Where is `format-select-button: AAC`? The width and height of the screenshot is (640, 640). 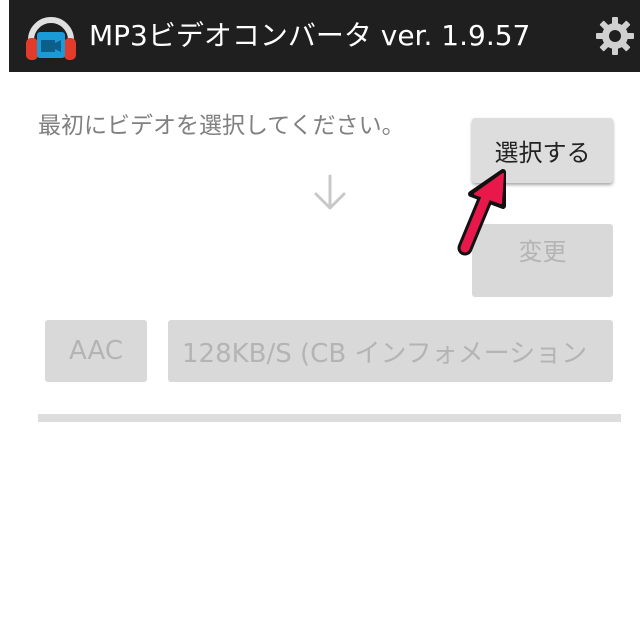 format-select-button: AAC is located at coordinates (96, 351).